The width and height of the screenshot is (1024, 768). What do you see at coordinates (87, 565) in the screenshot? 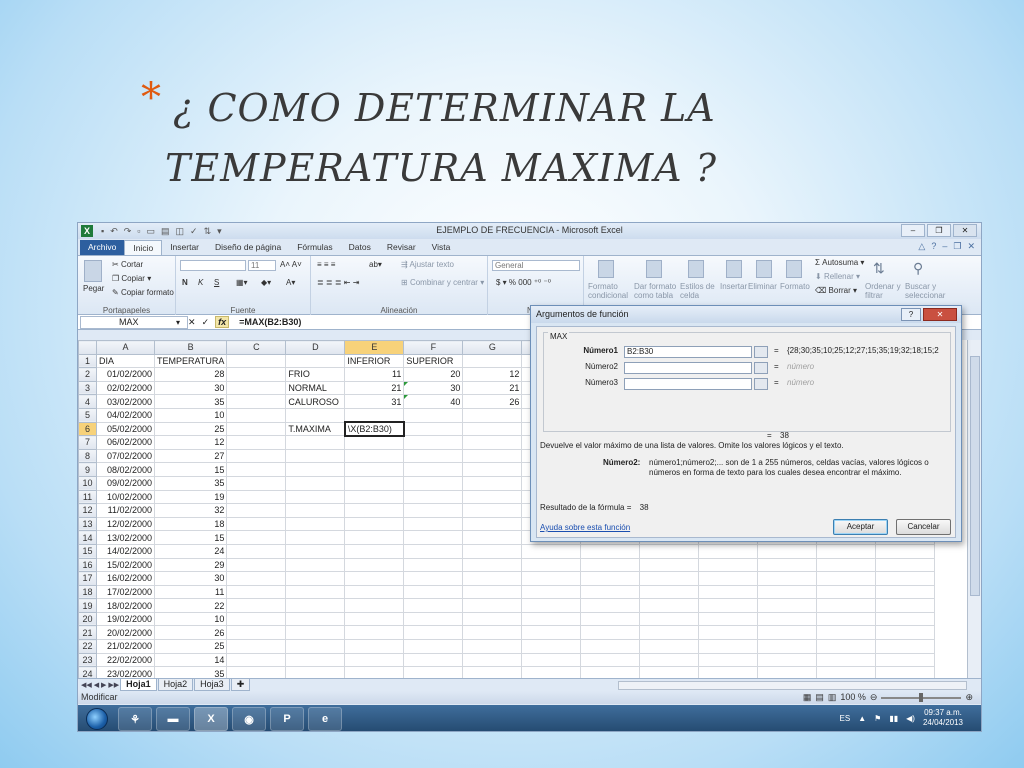
I see `row-header: 16` at bounding box center [87, 565].